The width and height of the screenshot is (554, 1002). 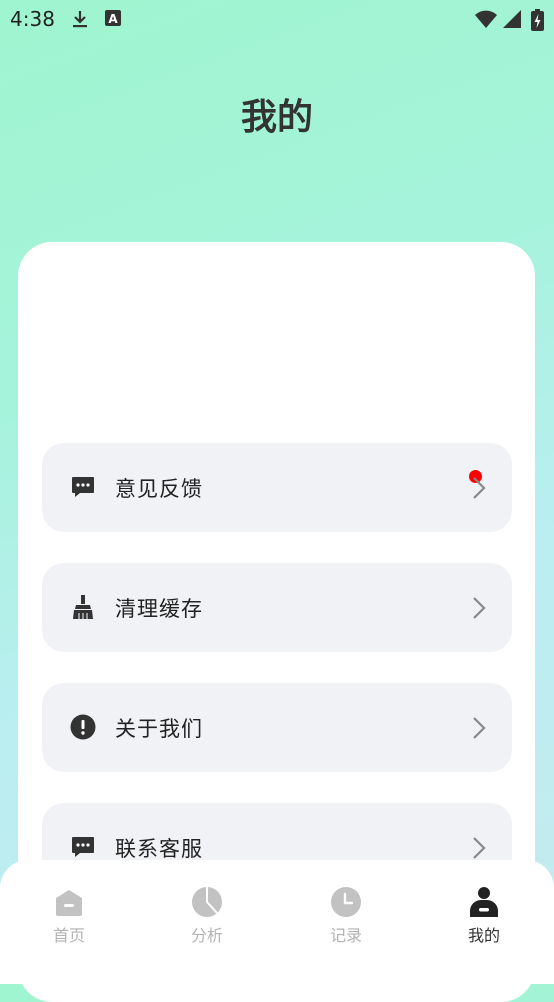 I want to click on wifi-icon, so click(x=486, y=19).